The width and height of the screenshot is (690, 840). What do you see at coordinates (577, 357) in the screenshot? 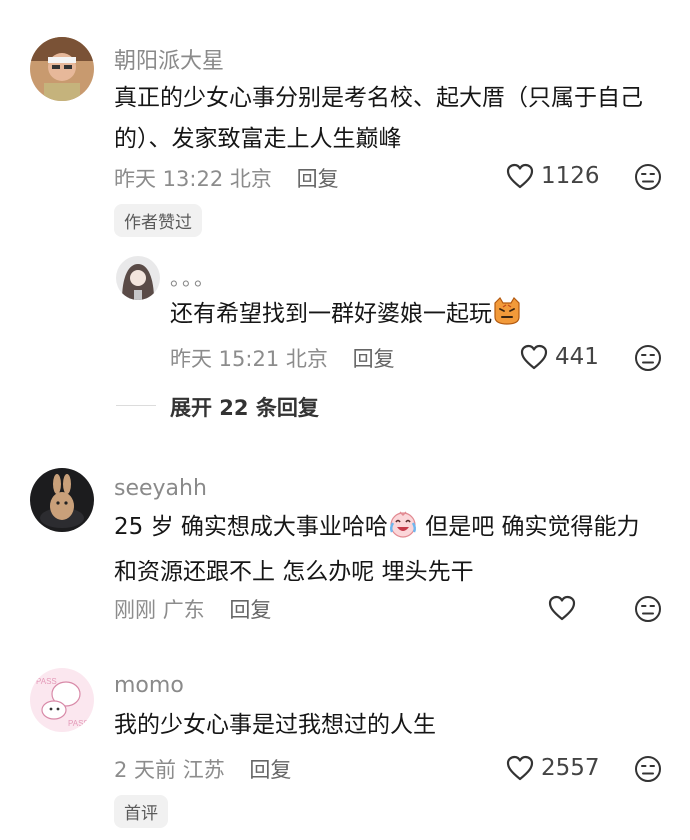
I see `like-count: 441` at bounding box center [577, 357].